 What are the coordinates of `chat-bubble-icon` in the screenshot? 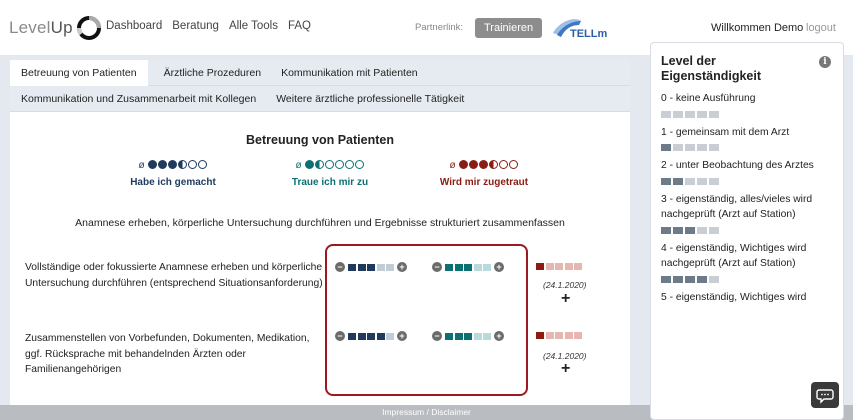 It's located at (825, 396).